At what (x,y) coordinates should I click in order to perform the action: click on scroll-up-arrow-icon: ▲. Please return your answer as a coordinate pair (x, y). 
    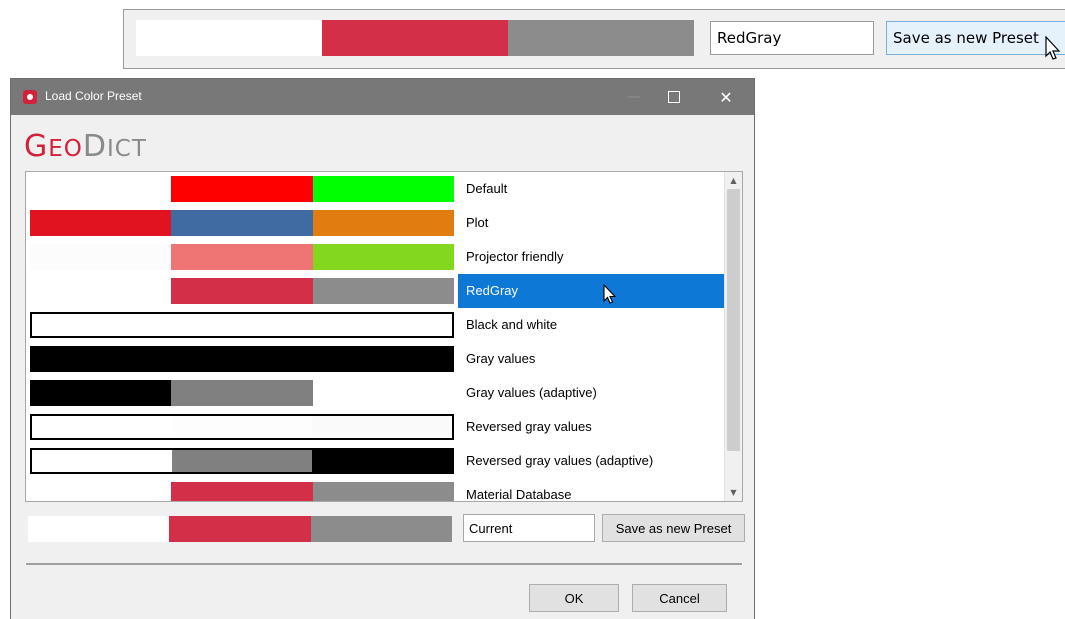
    Looking at the image, I should click on (733, 180).